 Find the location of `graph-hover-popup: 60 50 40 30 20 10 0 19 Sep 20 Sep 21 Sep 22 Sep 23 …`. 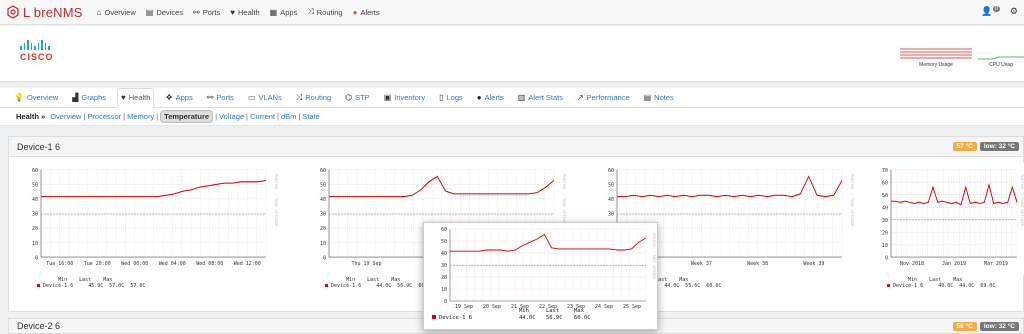

graph-hover-popup: 60 50 40 30 20 10 0 19 Sep 20 Sep 21 Sep 22 Sep 23 … is located at coordinates (540, 276).